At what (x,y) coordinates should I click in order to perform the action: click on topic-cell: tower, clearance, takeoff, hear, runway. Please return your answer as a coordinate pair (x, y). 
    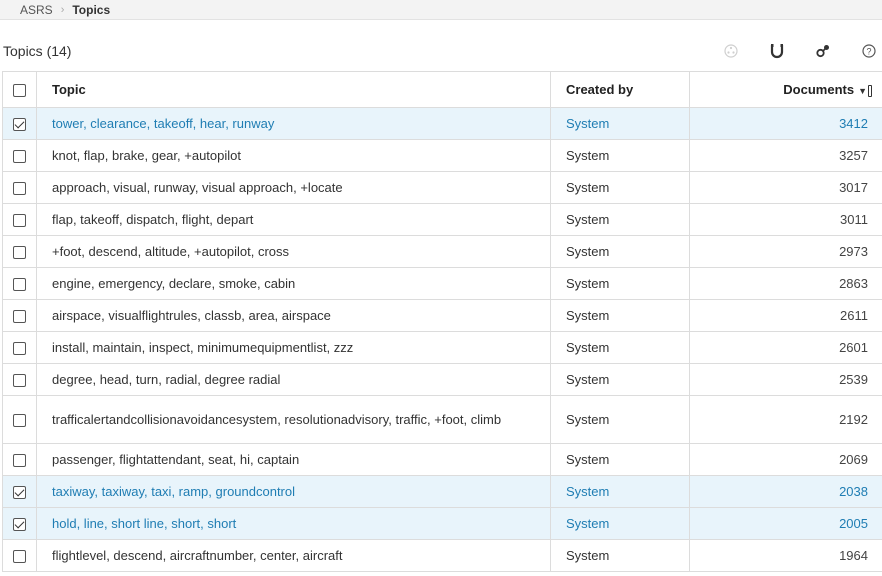
    Looking at the image, I should click on (293, 123).